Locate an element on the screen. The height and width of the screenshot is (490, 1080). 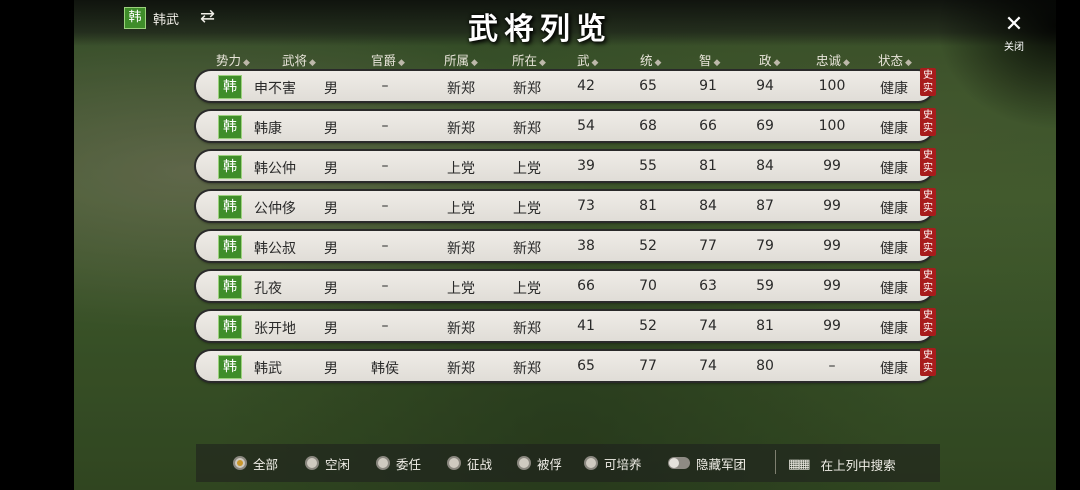
stat-intel: 81 is located at coordinates (708, 166).